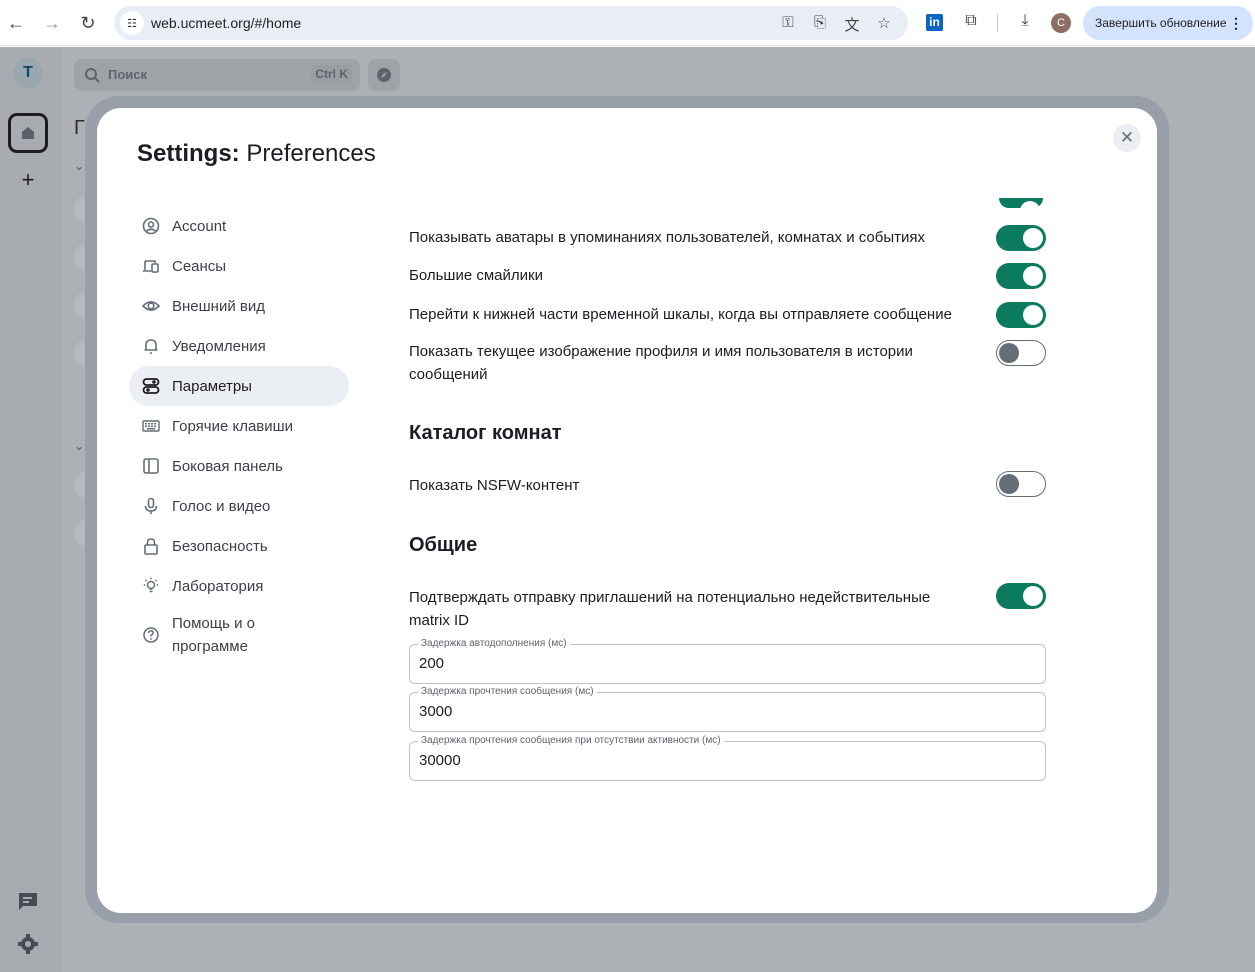 This screenshot has width=1255, height=972. Describe the element at coordinates (28, 944) in the screenshot. I see `settings-gear-icon` at that location.